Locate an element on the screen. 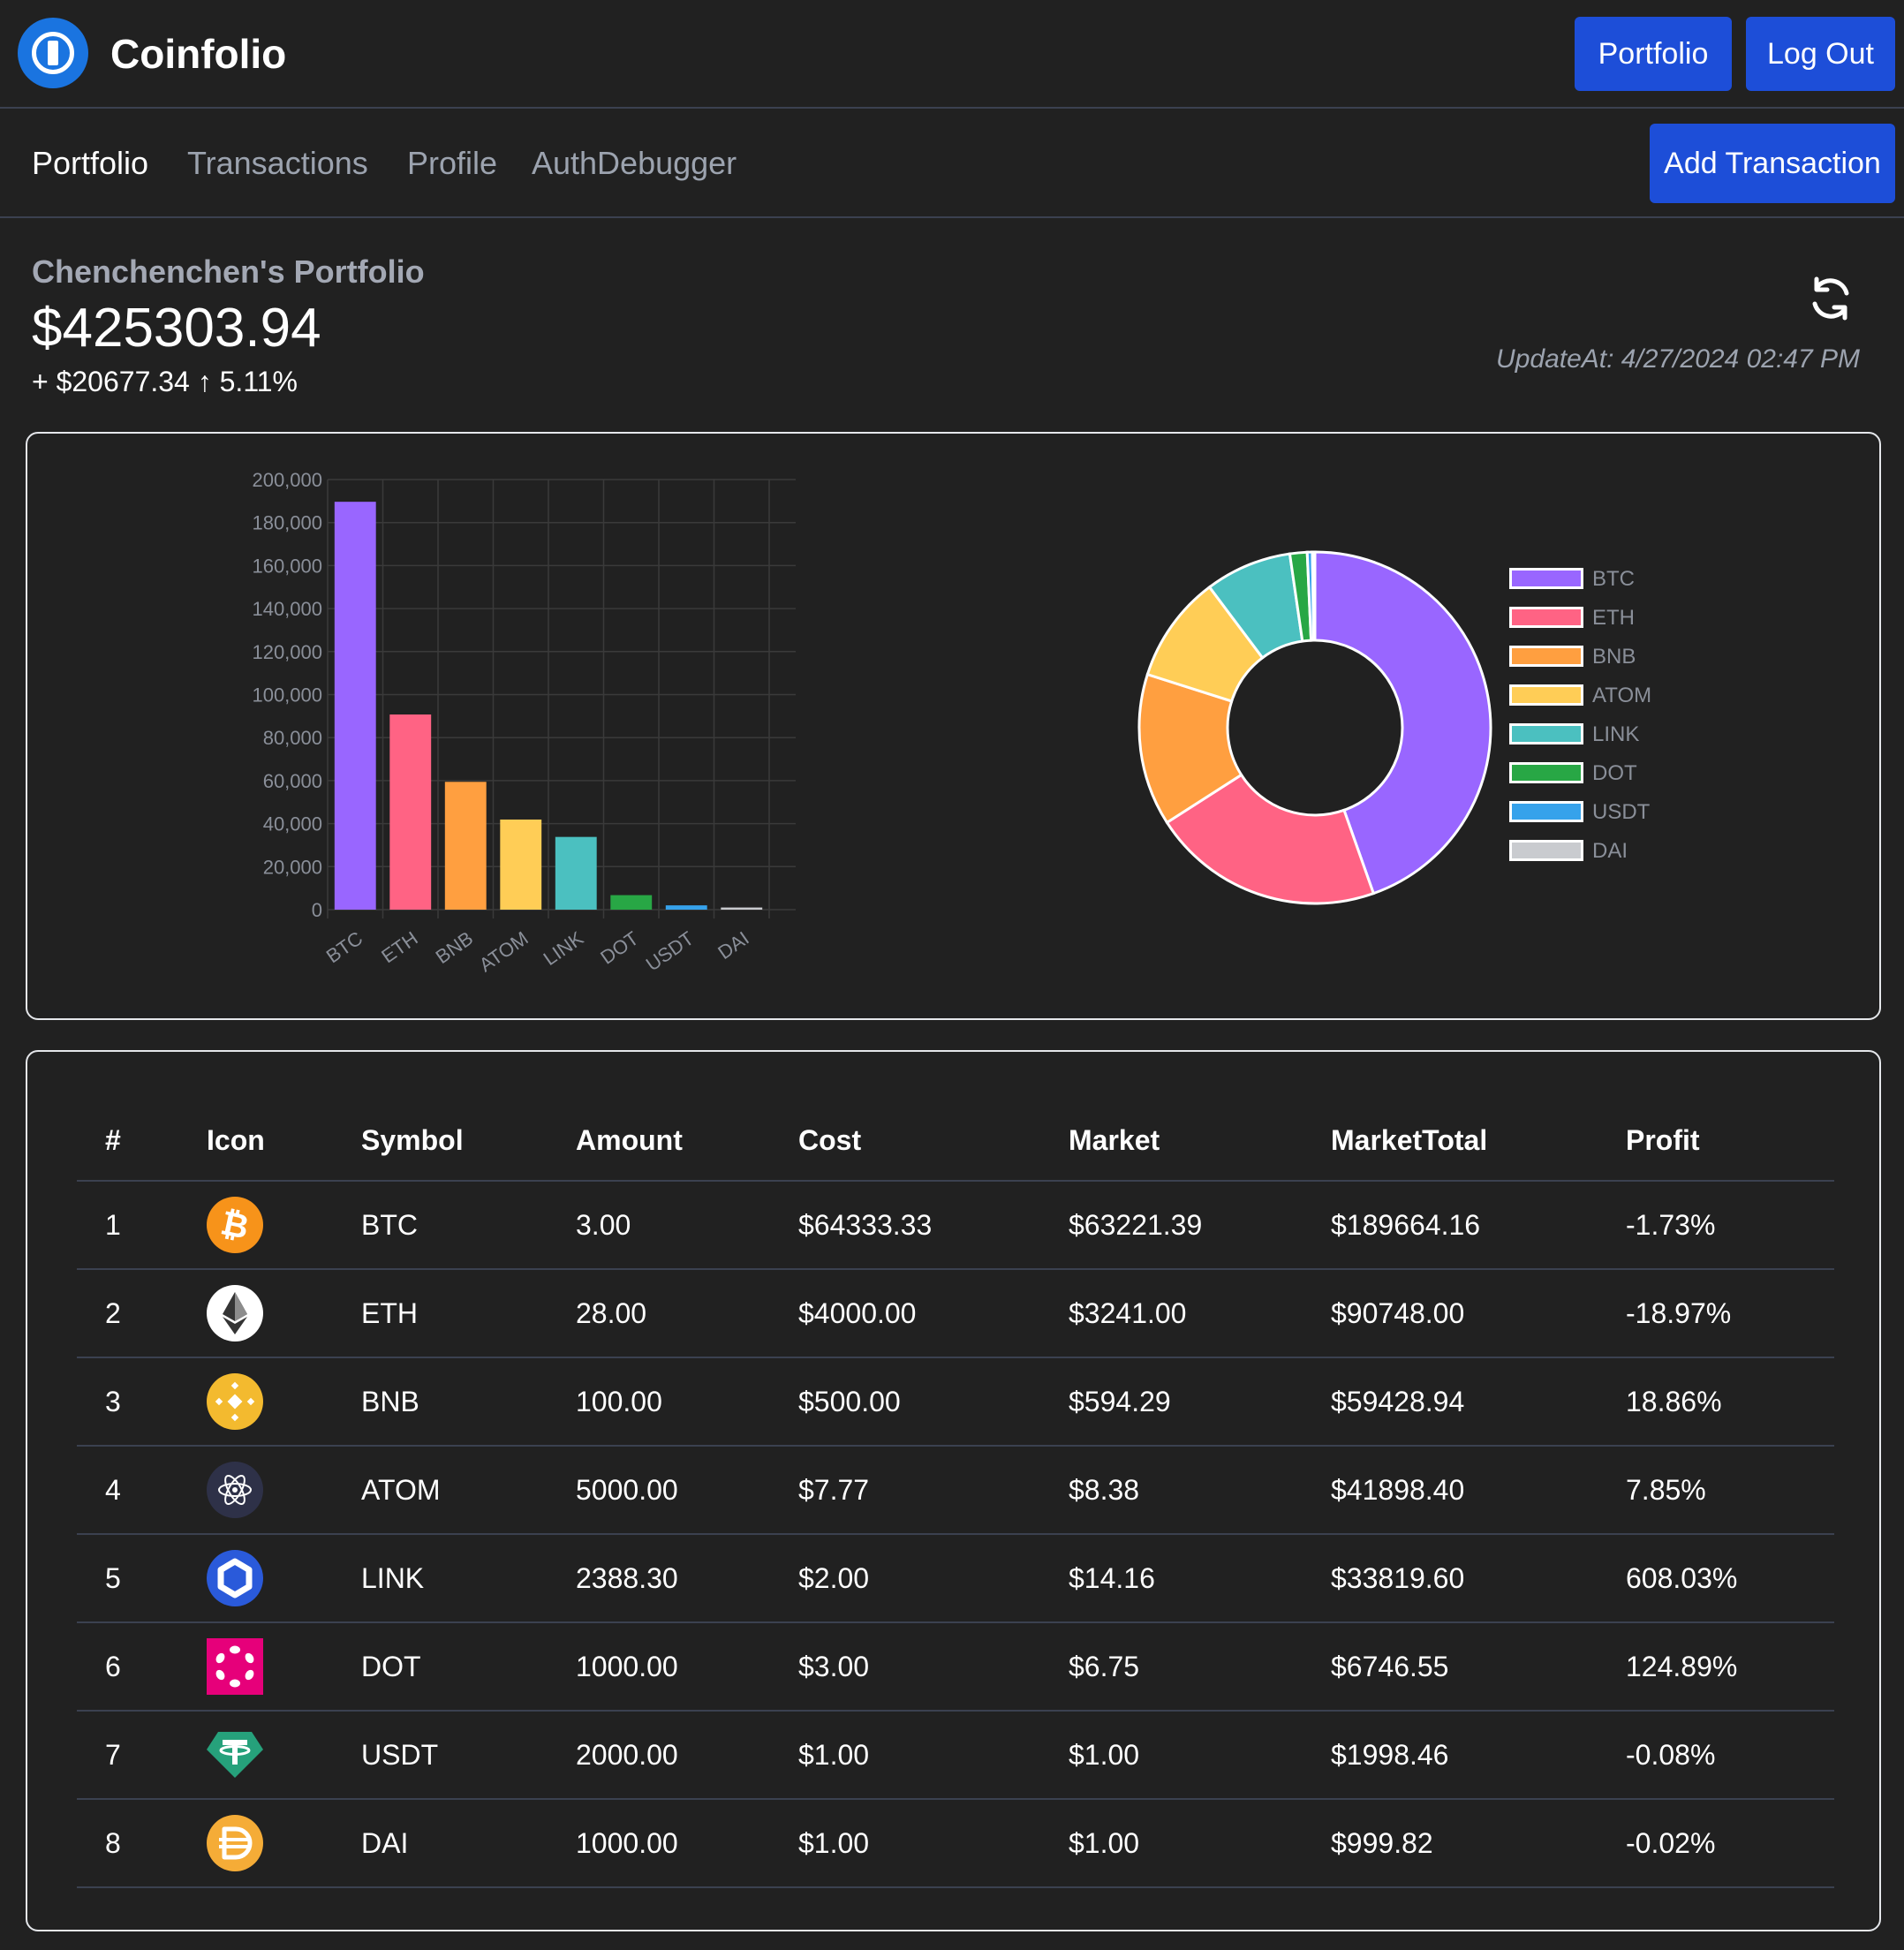 The width and height of the screenshot is (1904, 1950). row-market-total: $999.82 is located at coordinates (1450, 1843).